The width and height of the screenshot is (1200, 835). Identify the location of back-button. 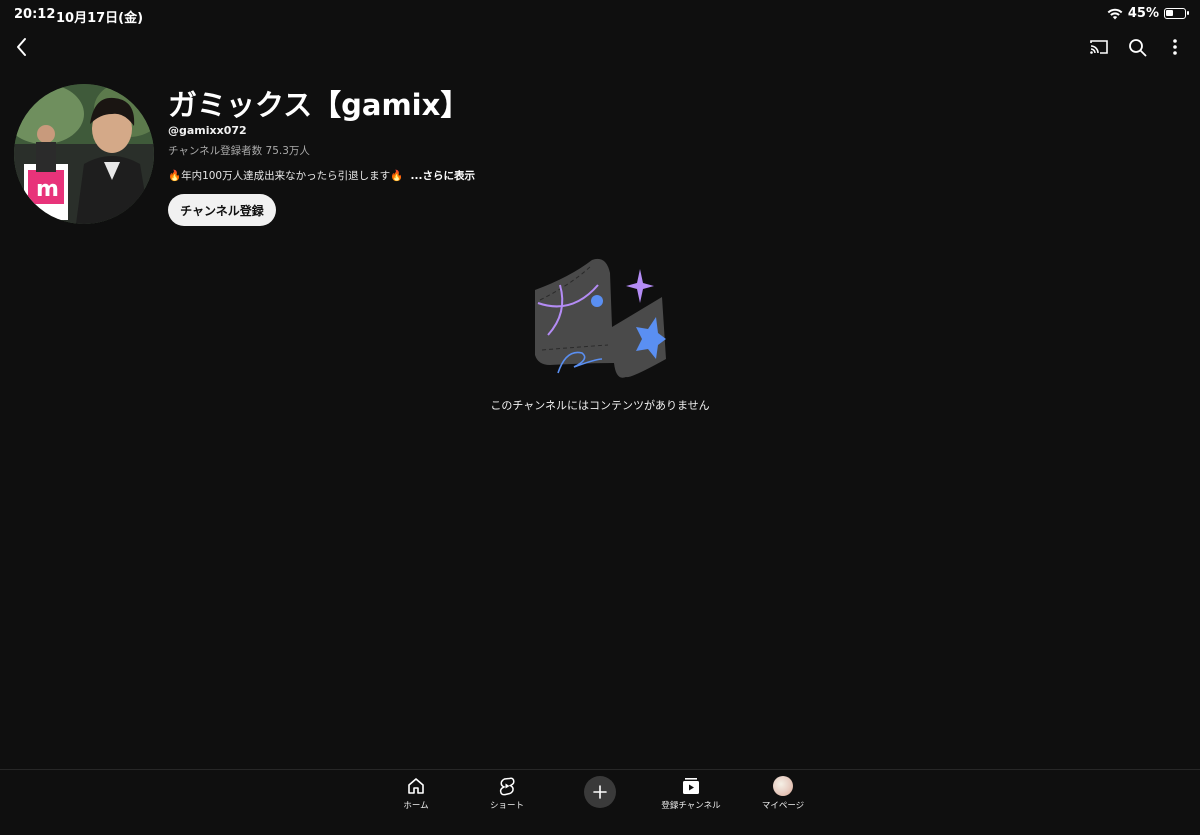
(22, 47).